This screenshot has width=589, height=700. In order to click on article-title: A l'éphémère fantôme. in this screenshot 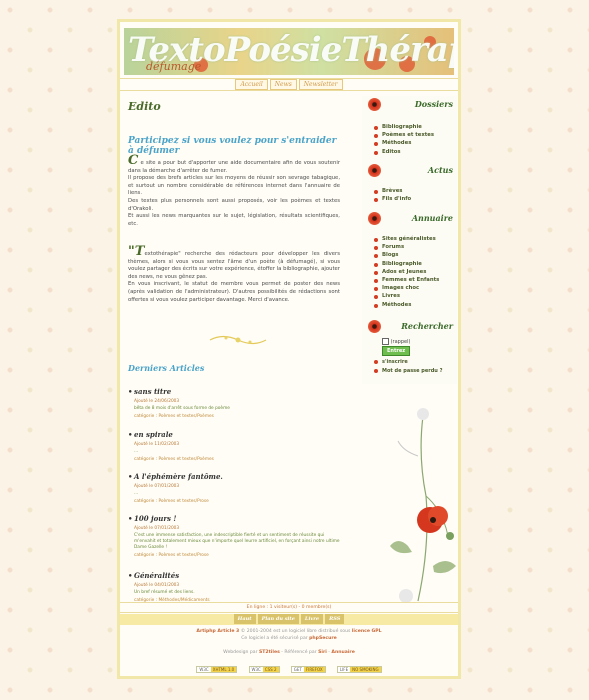, I will do `click(239, 476)`.